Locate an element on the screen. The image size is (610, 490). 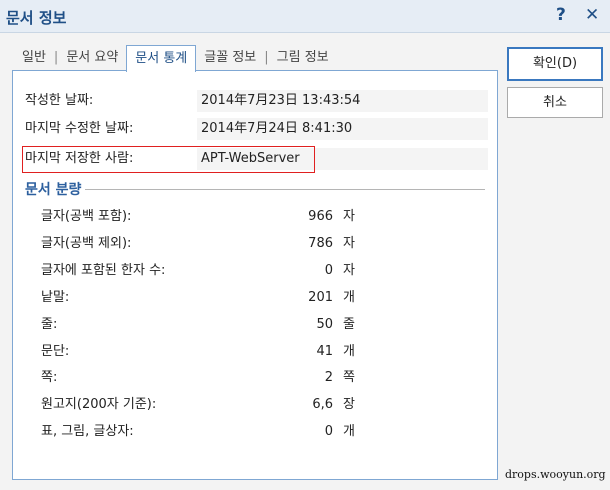
title-bar: 문서 정보 ? ✕ is located at coordinates (305, 16).